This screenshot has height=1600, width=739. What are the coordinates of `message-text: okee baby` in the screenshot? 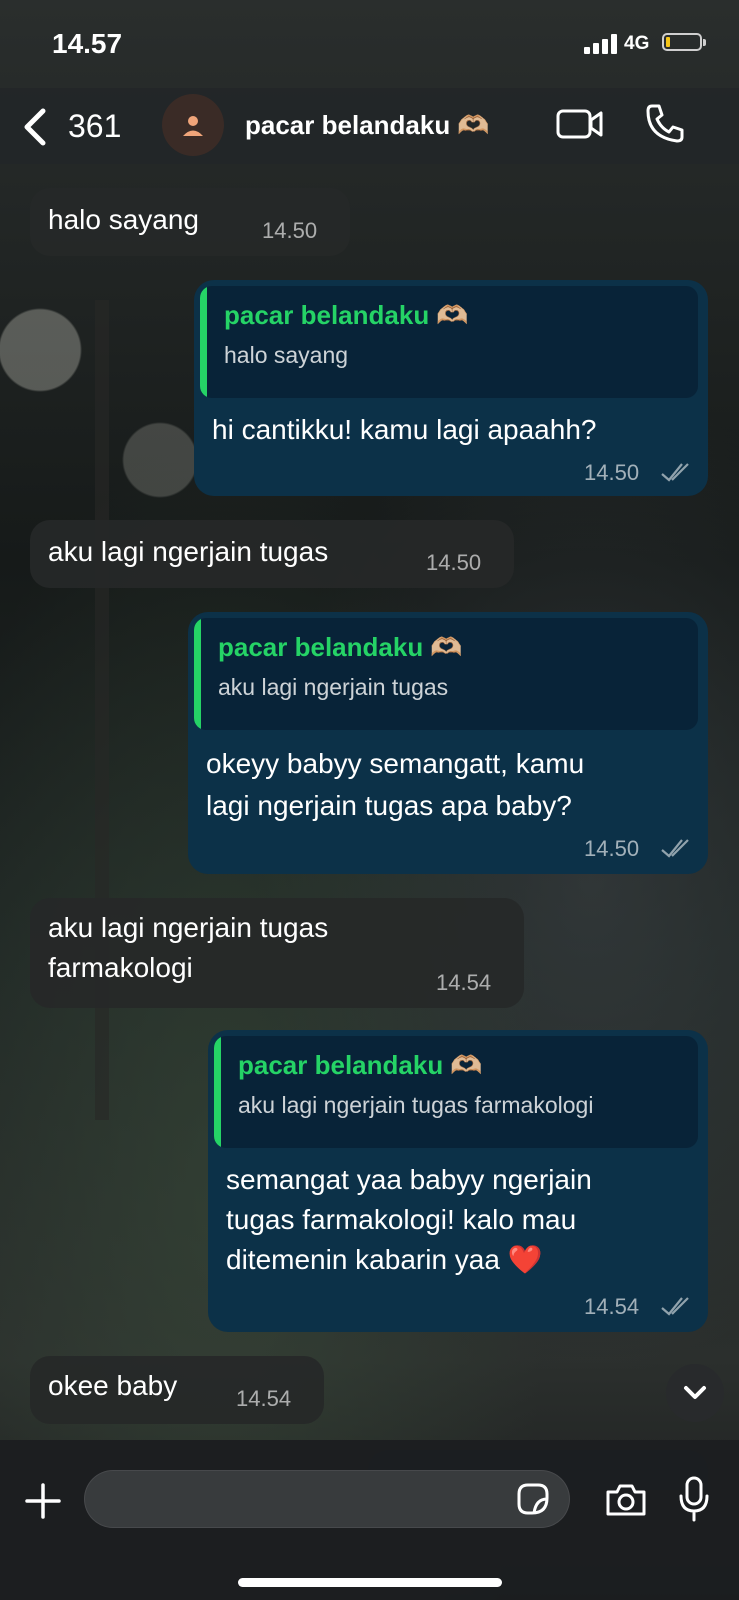 It's located at (113, 1385).